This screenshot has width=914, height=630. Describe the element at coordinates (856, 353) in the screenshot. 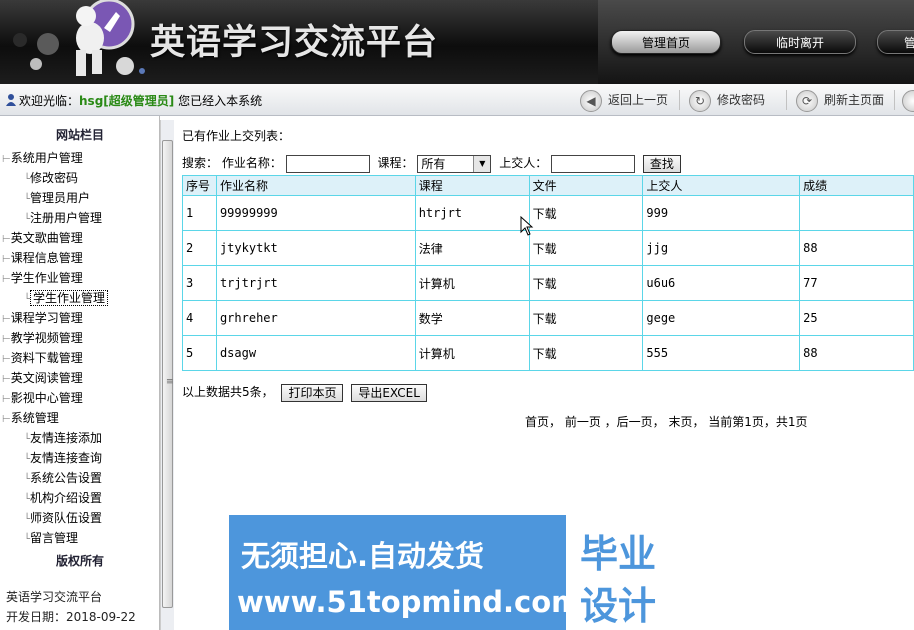

I see `cell-score: 88` at that location.